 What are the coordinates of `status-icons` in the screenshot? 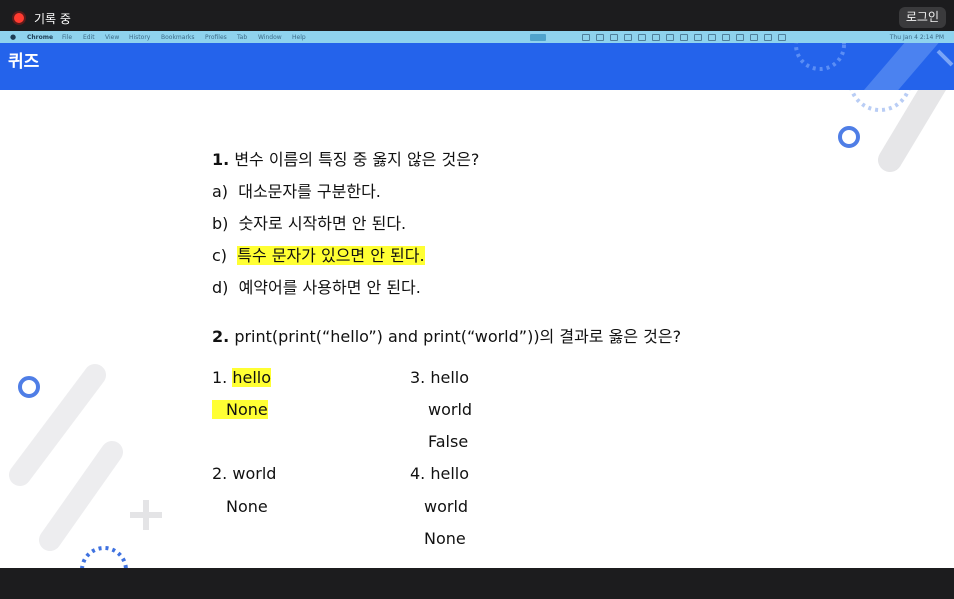 It's located at (658, 37).